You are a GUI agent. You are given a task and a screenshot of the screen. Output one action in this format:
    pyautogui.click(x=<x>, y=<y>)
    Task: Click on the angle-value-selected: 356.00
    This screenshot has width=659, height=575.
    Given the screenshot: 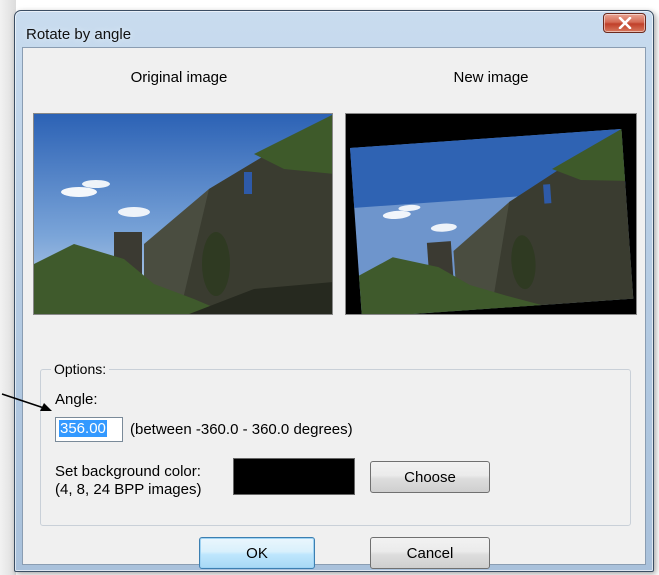 What is the action you would take?
    pyautogui.click(x=83, y=428)
    